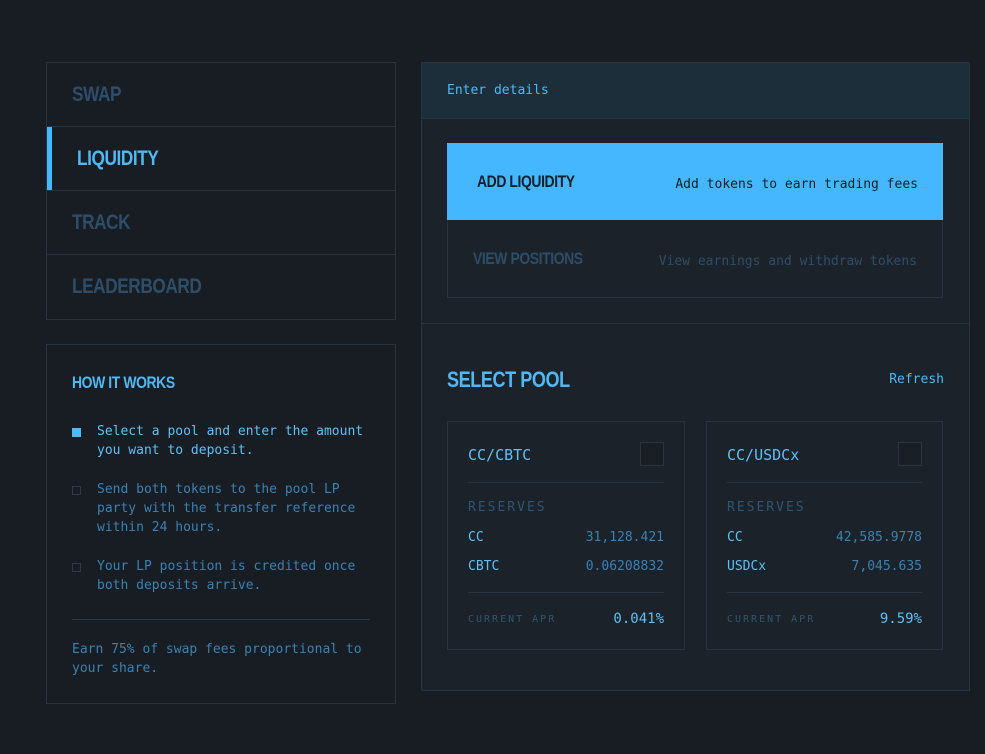  I want to click on how-it-works-title-text: HOW IT WORKS, so click(123, 382).